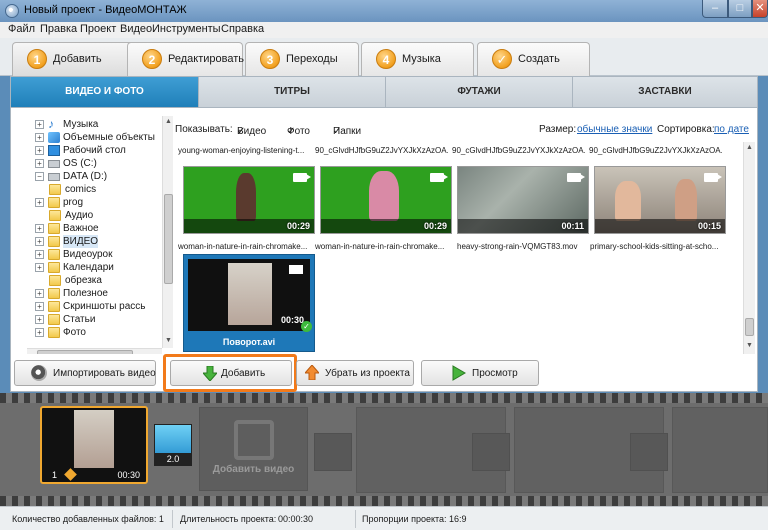 The width and height of the screenshot is (768, 530). I want to click on project-ratio-value: 16:9, so click(458, 519).